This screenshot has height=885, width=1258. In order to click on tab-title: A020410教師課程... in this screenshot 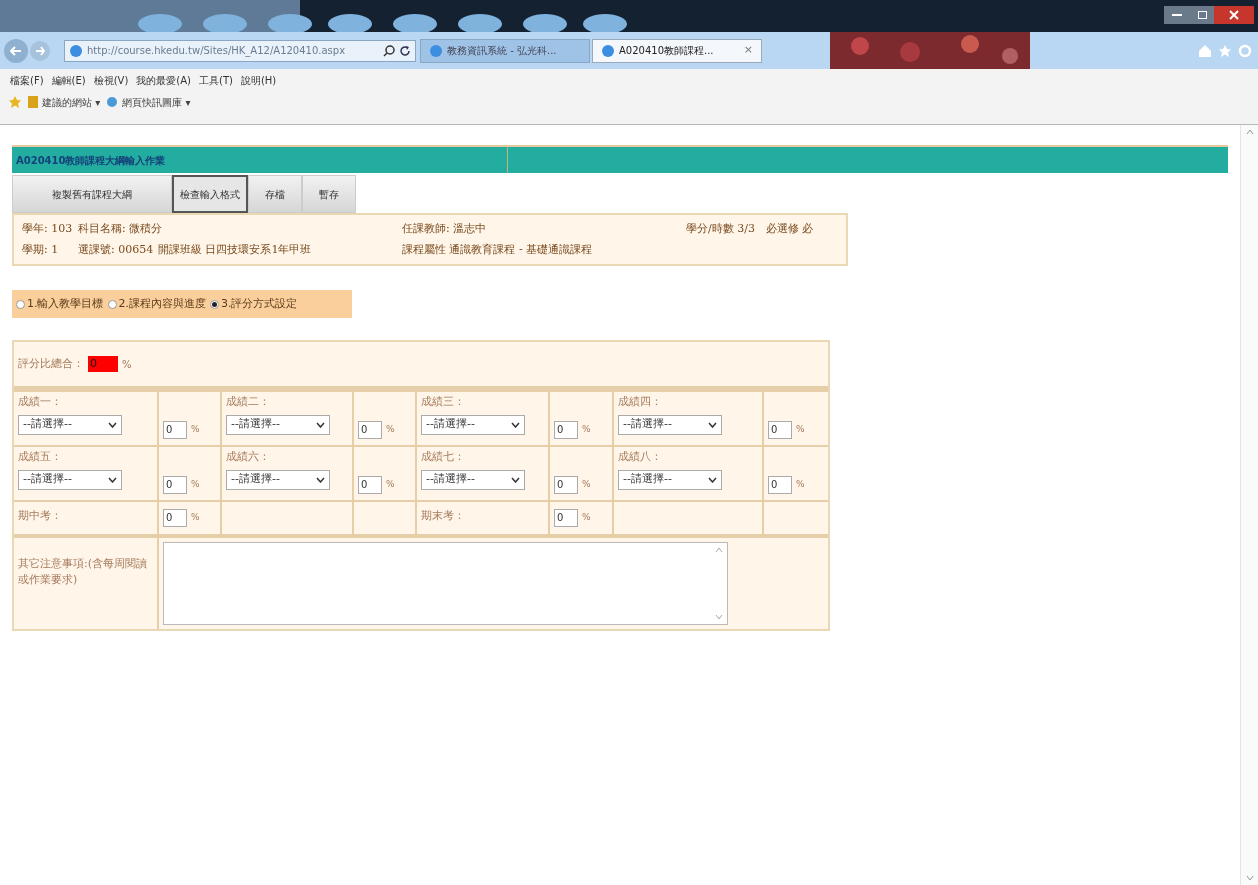, I will do `click(666, 51)`.